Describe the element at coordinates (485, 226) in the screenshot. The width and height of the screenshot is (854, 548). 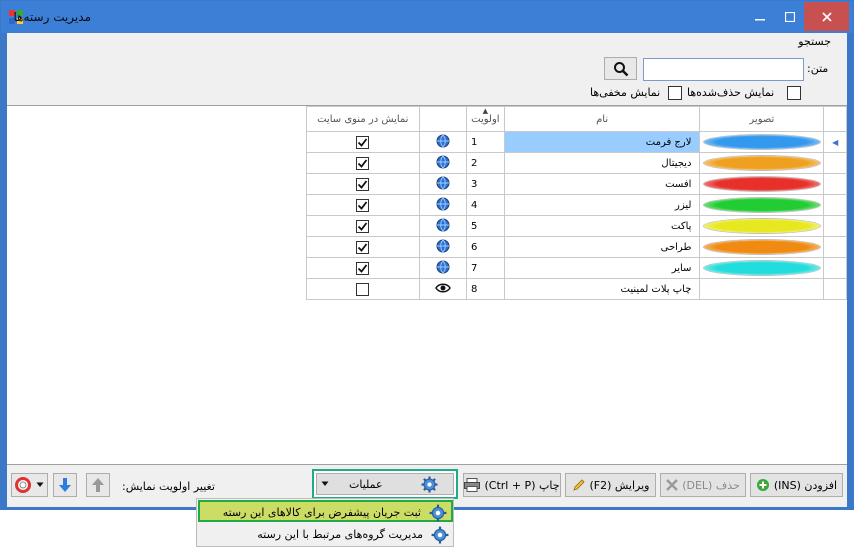
I see `priority-cell: 5` at that location.